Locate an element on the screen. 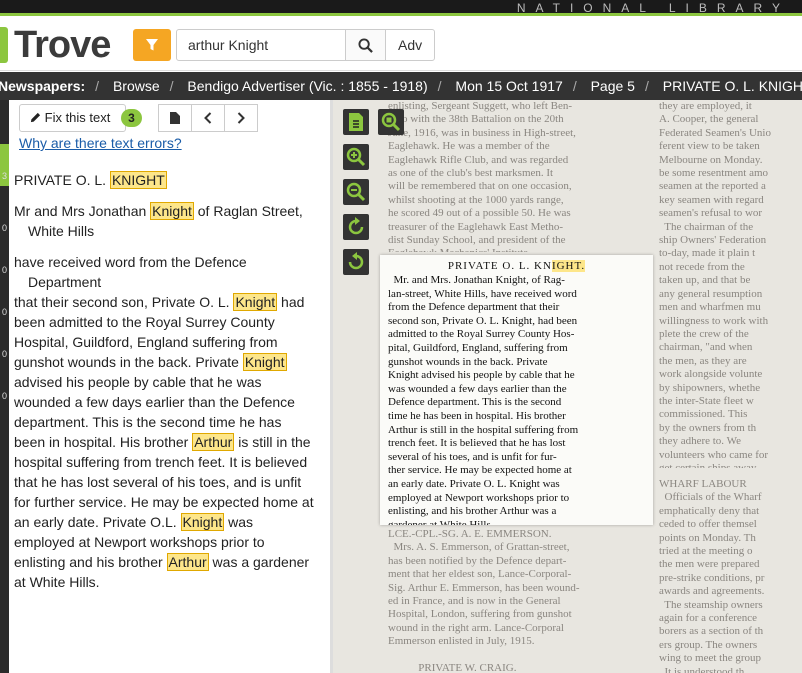 This screenshot has width=802, height=673. article-info-button is located at coordinates (175, 118).